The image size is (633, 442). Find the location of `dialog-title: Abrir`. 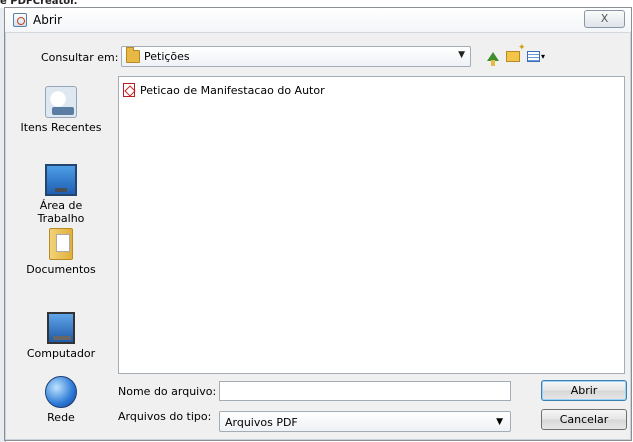

dialog-title: Abrir is located at coordinates (48, 20).